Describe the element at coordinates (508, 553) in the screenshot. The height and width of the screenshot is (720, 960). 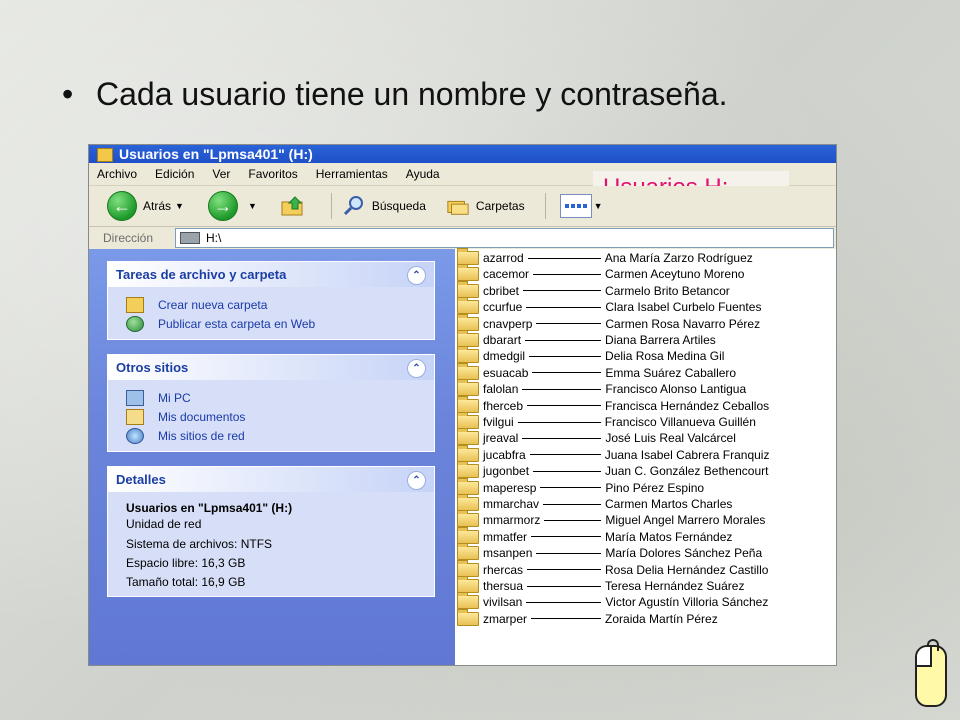
I see `folder-login: msanpen` at that location.